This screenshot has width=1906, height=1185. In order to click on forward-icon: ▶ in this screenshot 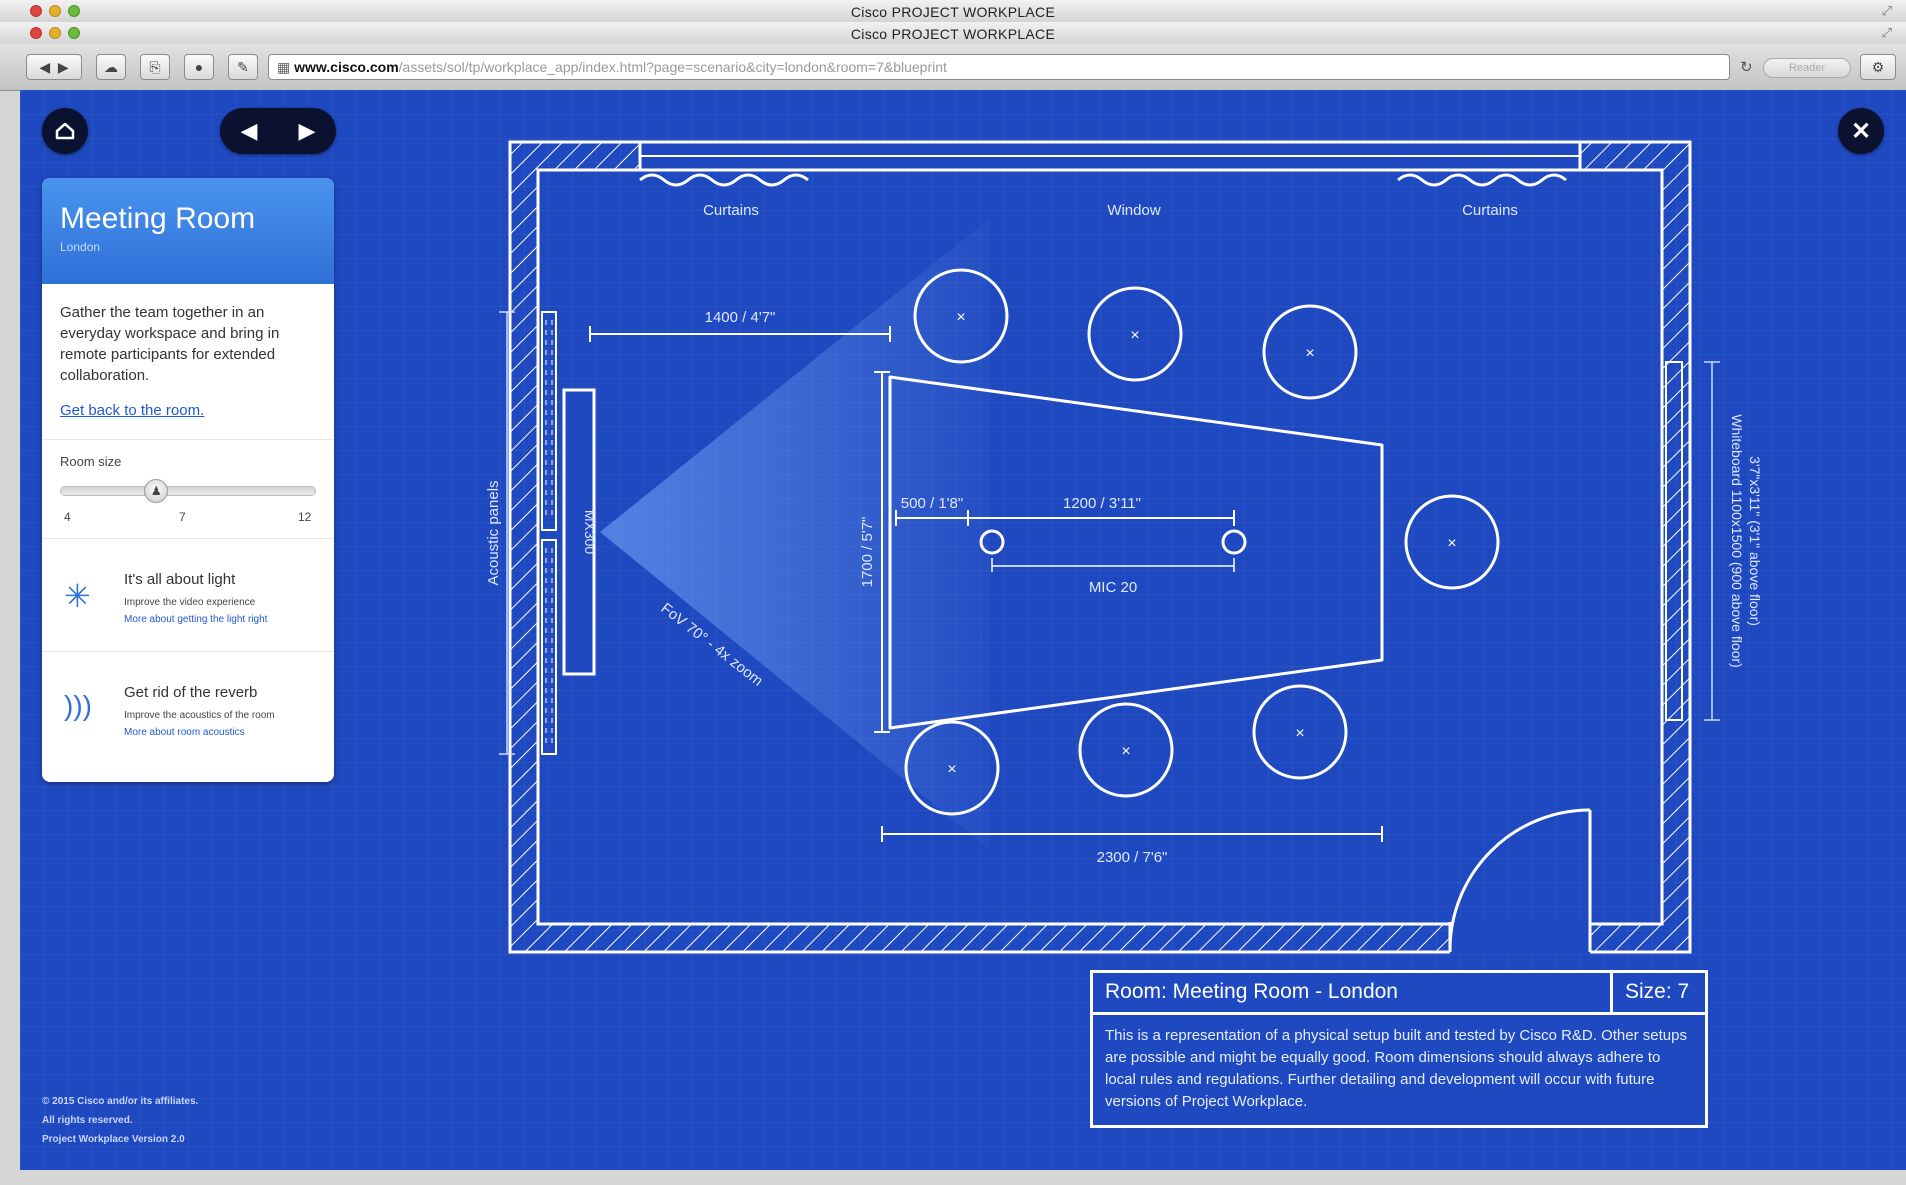, I will do `click(63, 67)`.